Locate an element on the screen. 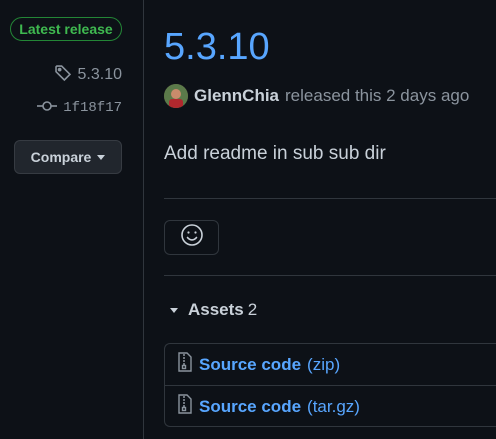 Image resolution: width=496 pixels, height=439 pixels. add-reaction-button is located at coordinates (191, 237).